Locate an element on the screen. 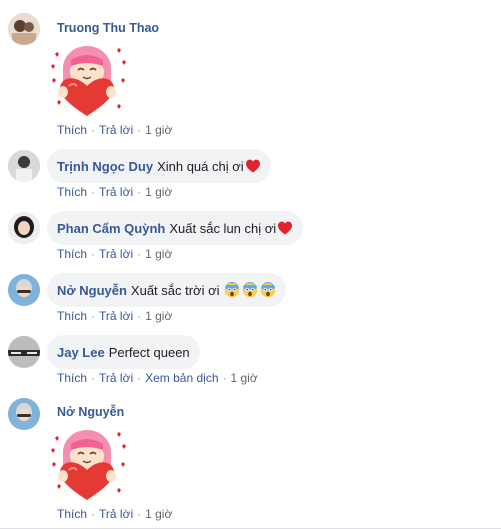  comment-actions: Thích · Trả lời · Xem bản dịch · 1 giờ is located at coordinates (157, 378).